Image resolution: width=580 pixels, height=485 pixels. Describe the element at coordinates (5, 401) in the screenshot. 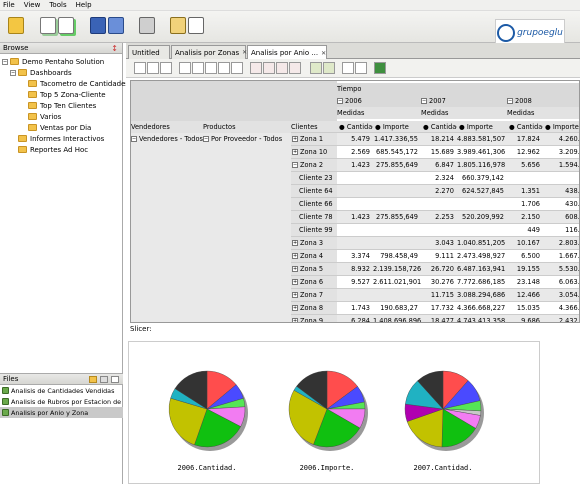

I see `report-icon` at that location.